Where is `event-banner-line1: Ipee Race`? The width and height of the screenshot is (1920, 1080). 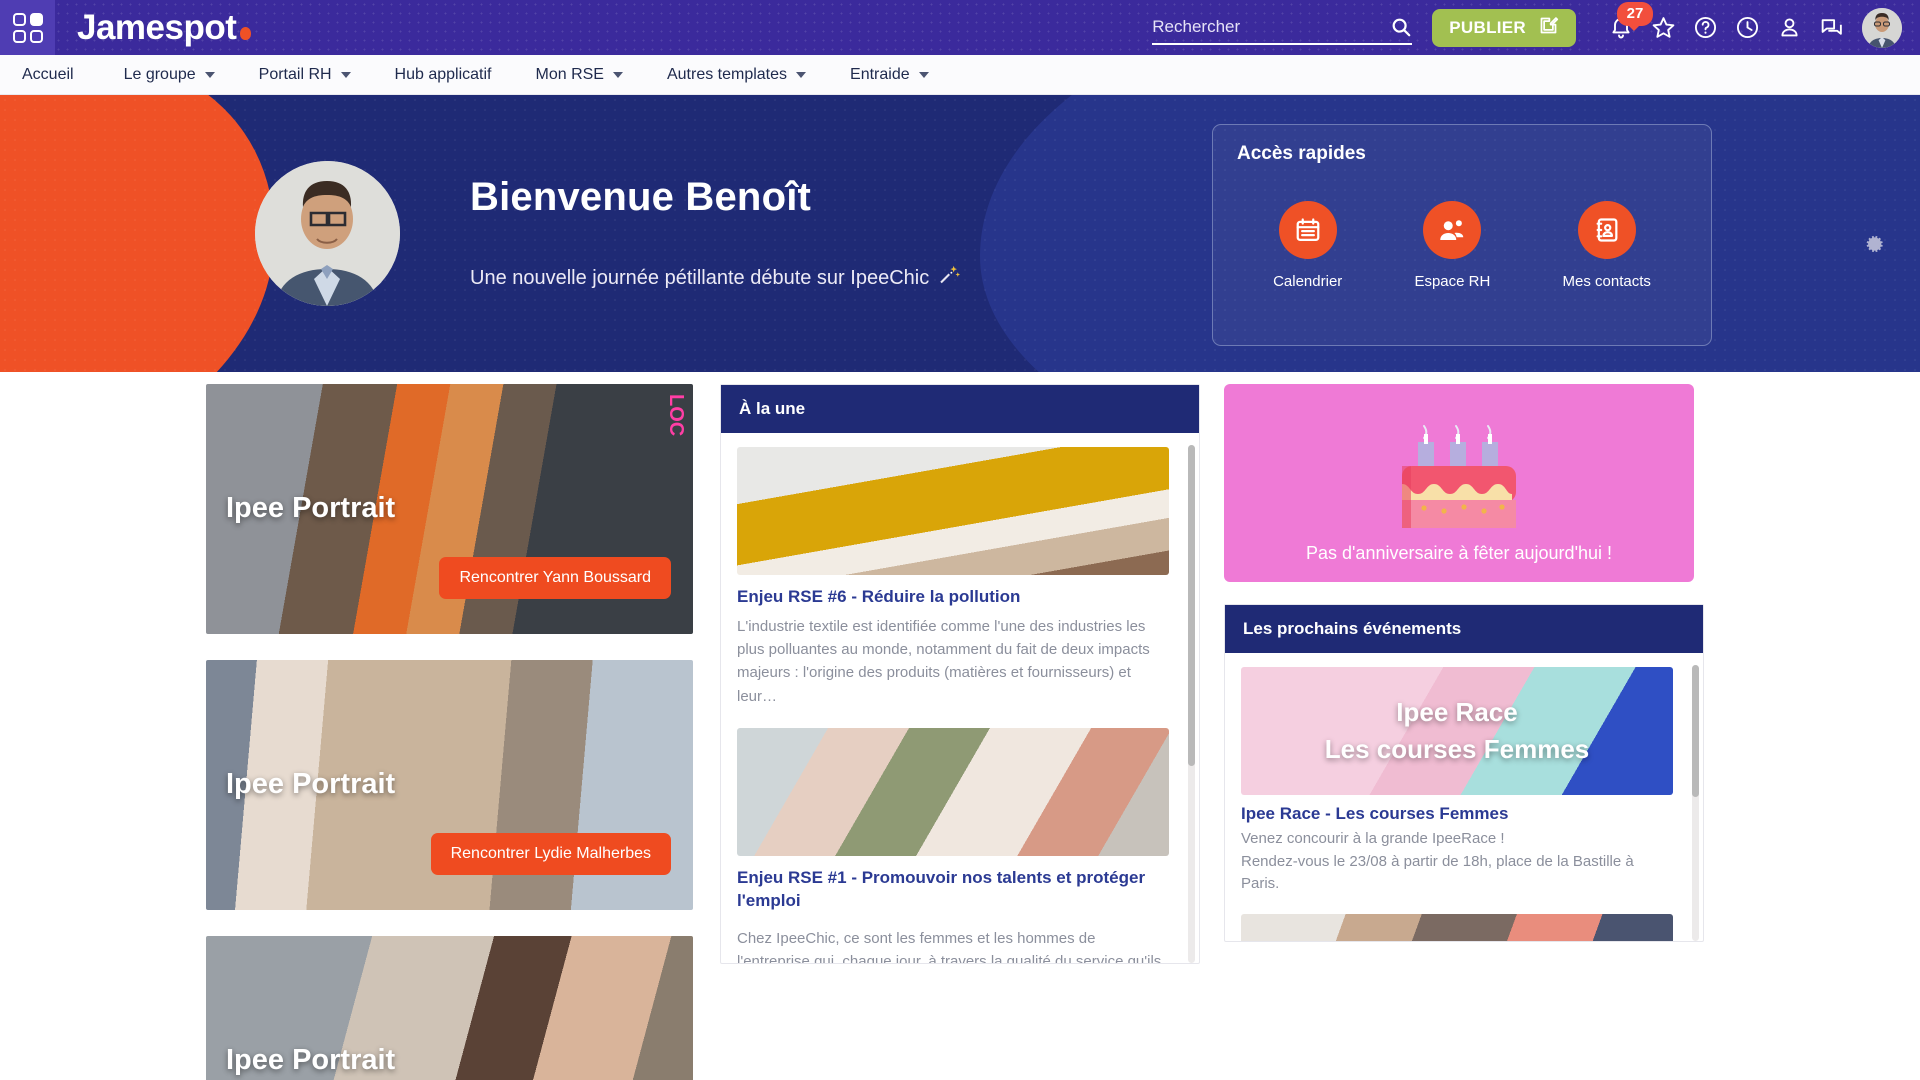 event-banner-line1: Ipee Race is located at coordinates (1457, 712).